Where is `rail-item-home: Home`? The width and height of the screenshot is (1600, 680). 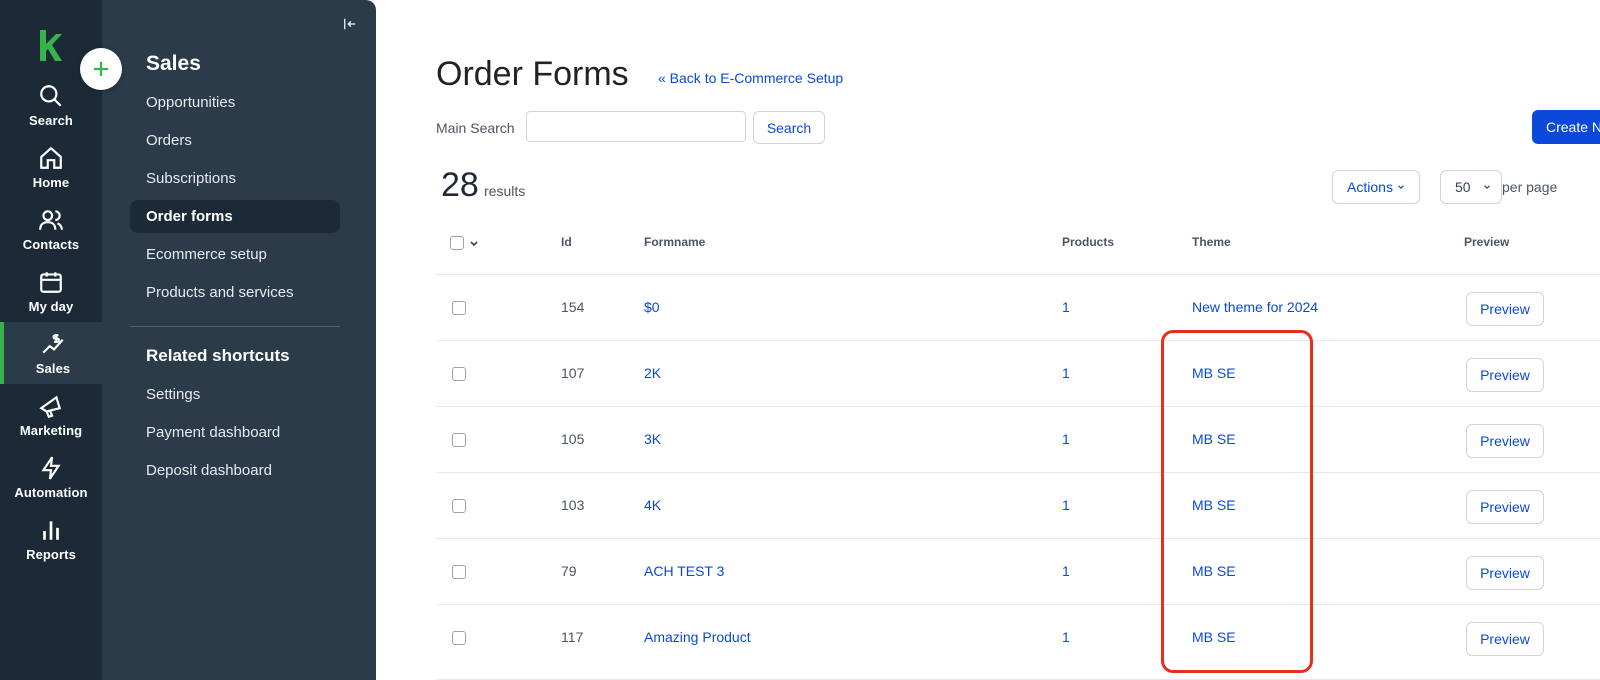
rail-item-home: Home is located at coordinates (51, 167).